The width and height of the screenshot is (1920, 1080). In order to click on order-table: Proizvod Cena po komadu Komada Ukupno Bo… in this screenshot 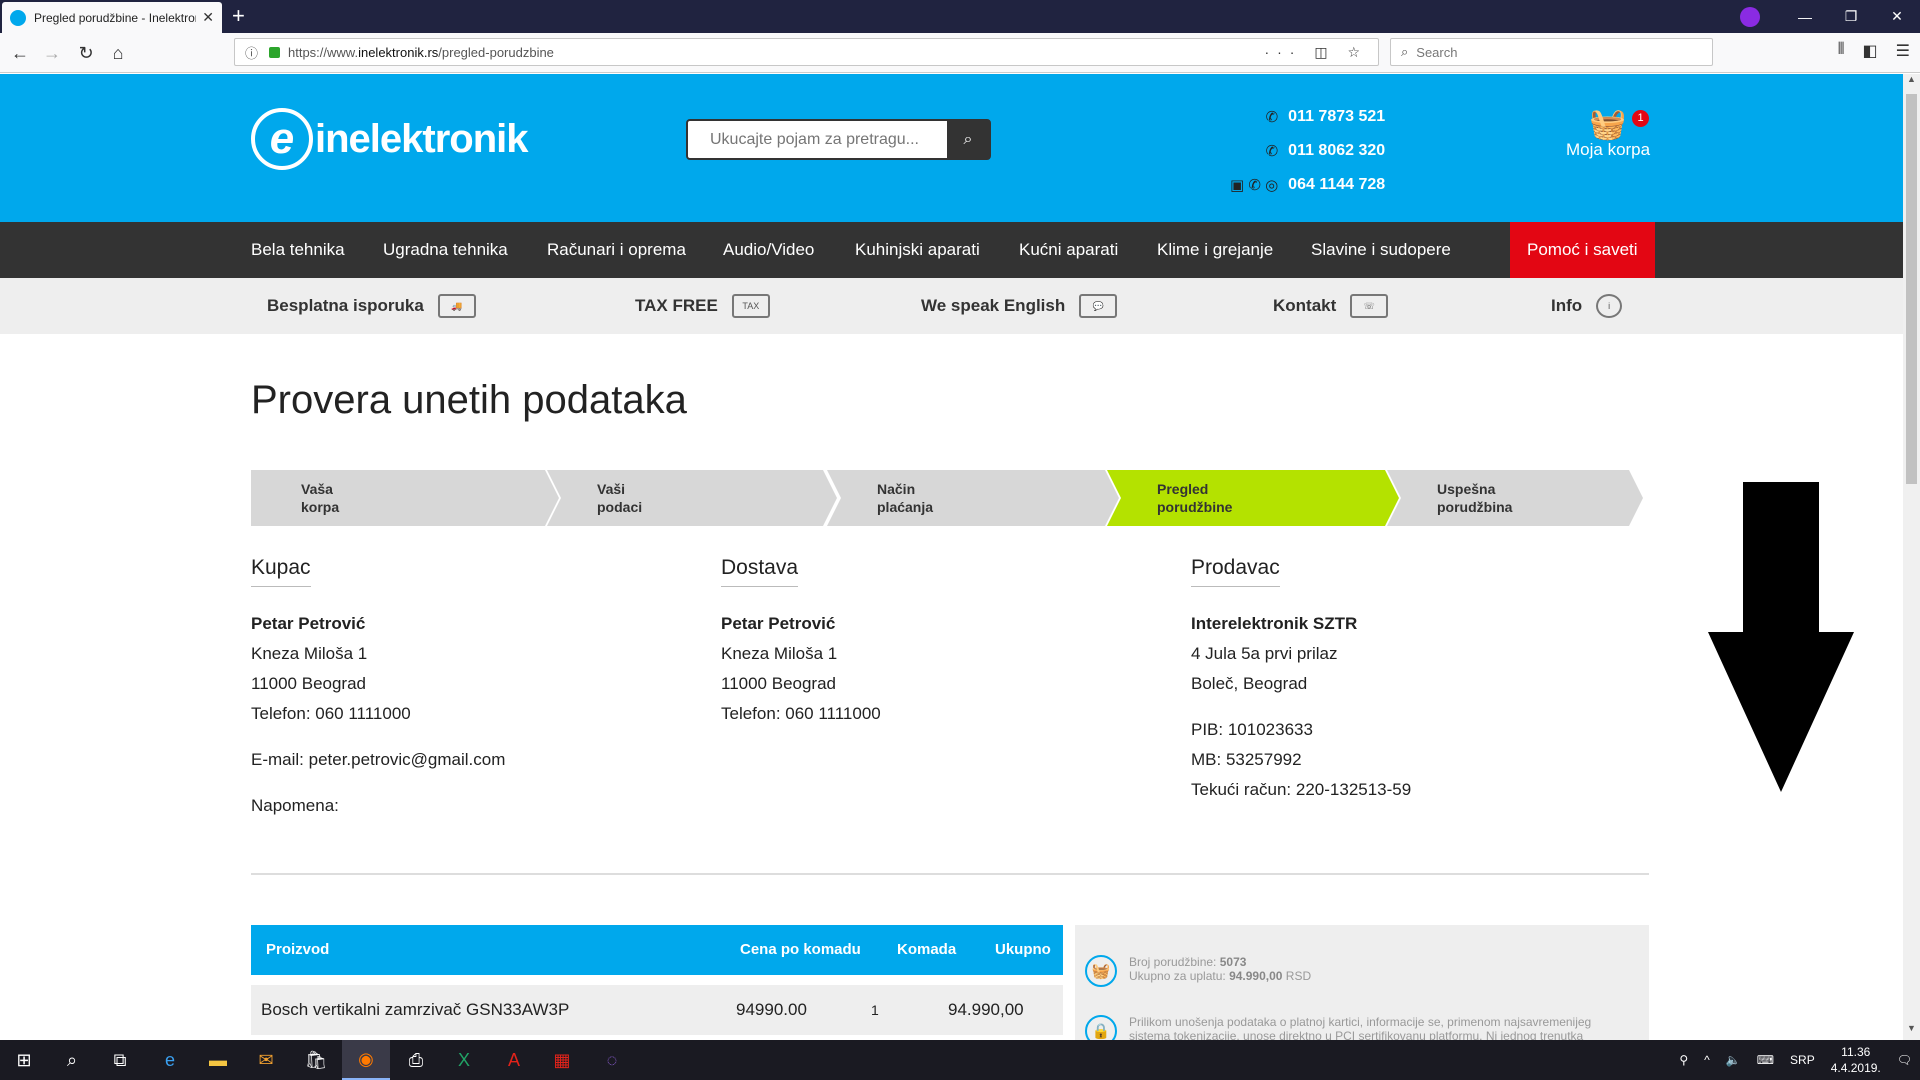, I will do `click(657, 980)`.